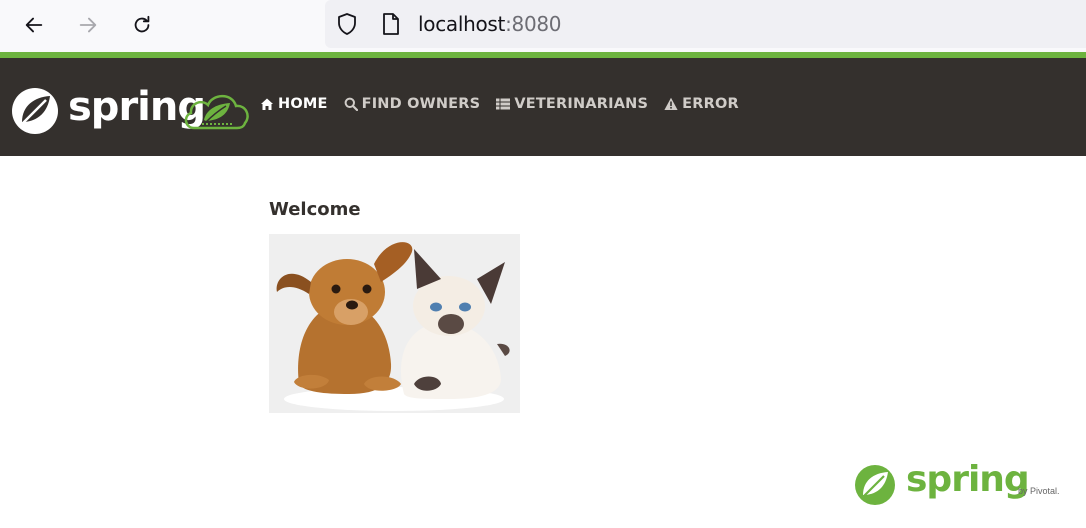 This screenshot has width=1086, height=528. What do you see at coordinates (130, 108) in the screenshot?
I see `brand-logo: spring` at bounding box center [130, 108].